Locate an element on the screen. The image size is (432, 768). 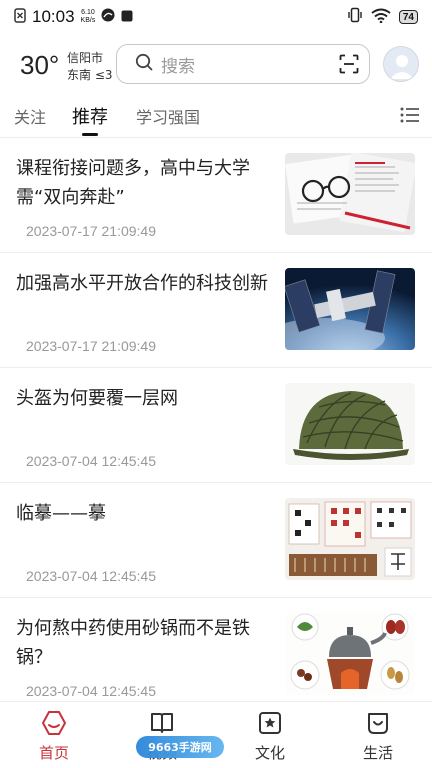
weather-temperature: 30° is located at coordinates (39, 65).